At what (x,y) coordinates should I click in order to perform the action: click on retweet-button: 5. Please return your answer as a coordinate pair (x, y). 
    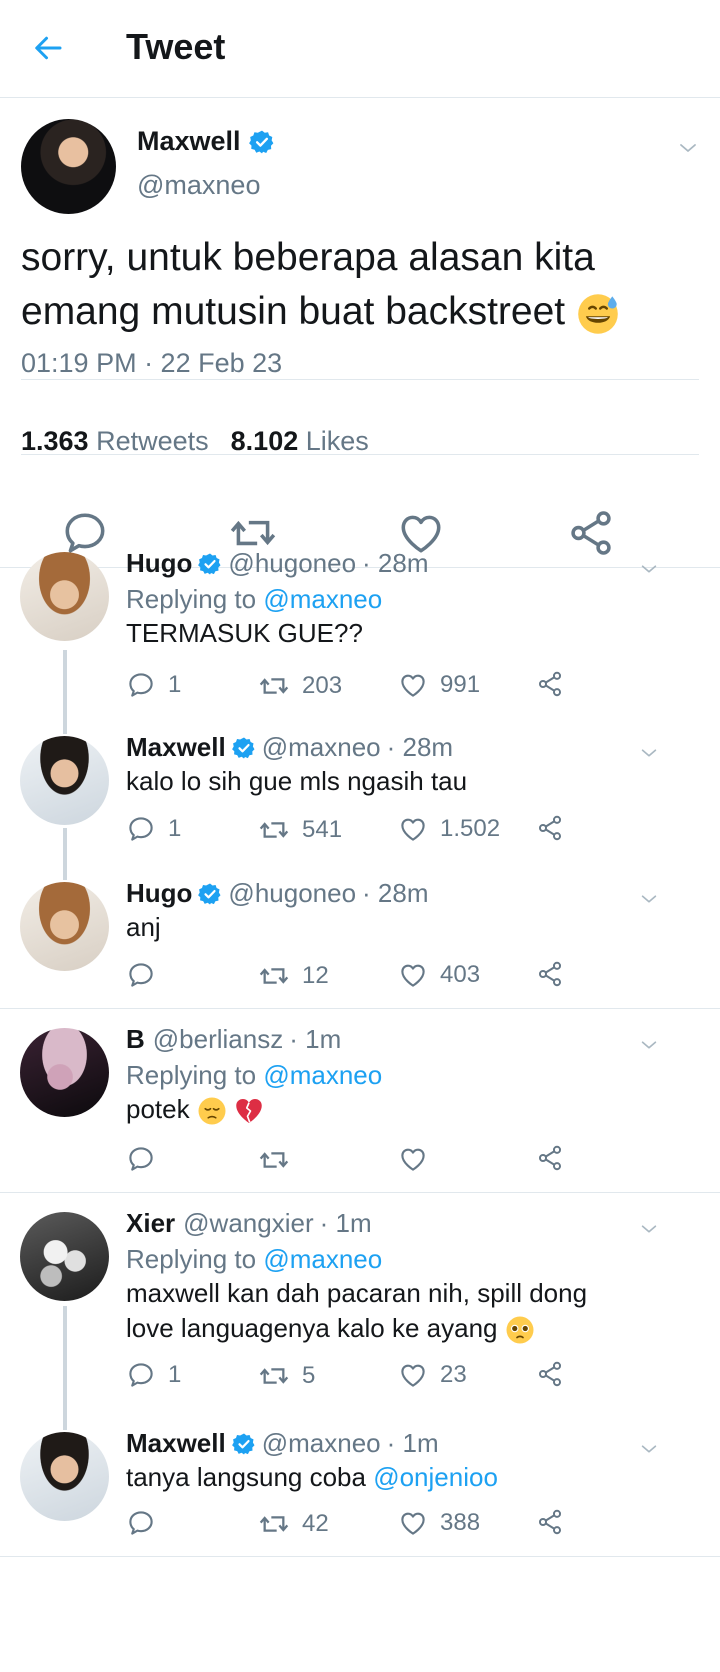
    Looking at the image, I should click on (286, 1376).